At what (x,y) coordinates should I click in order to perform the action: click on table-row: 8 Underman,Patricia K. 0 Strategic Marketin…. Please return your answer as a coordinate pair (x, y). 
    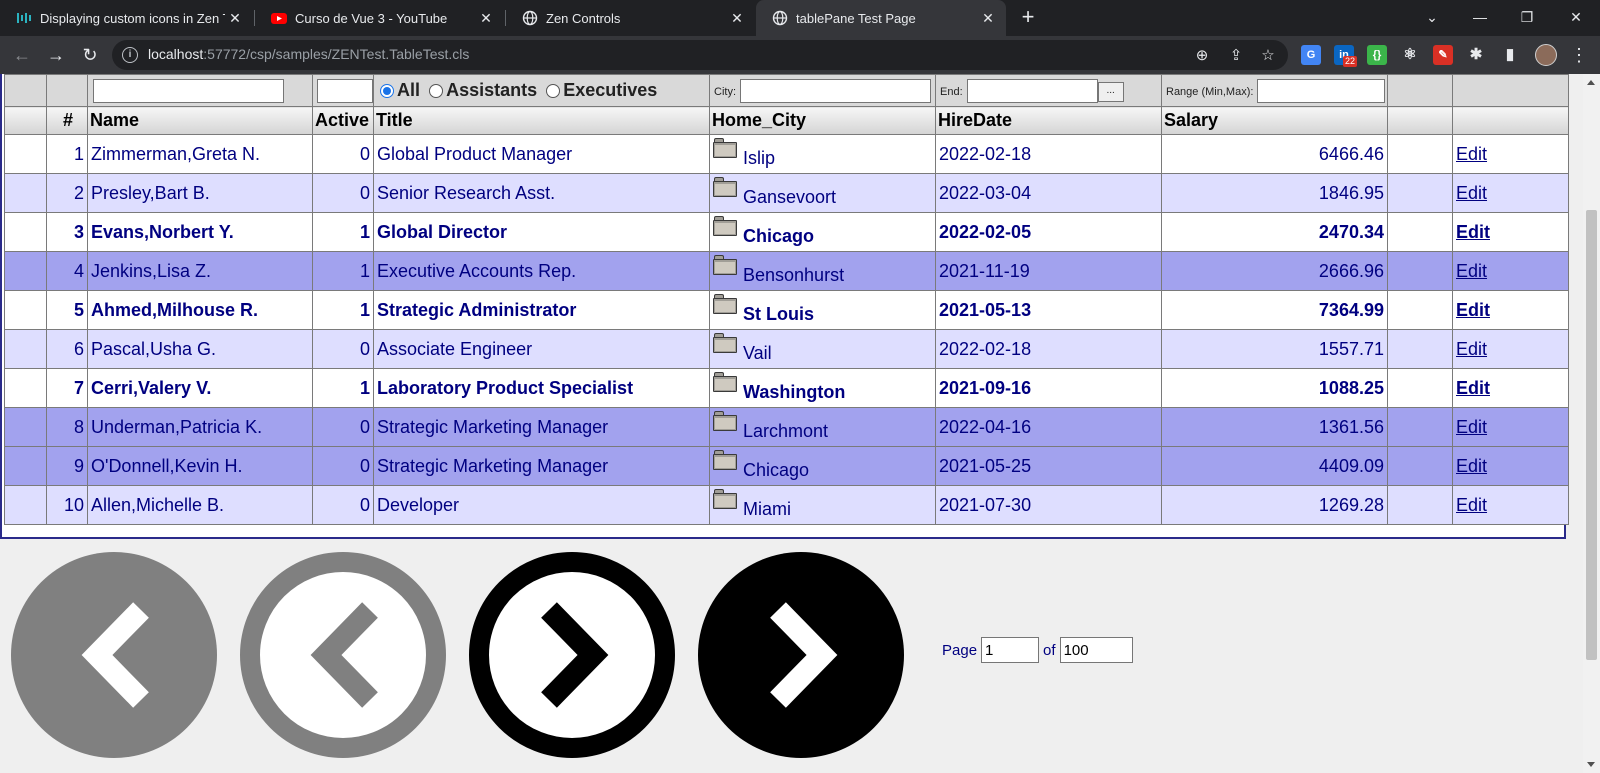
    Looking at the image, I should click on (786, 427).